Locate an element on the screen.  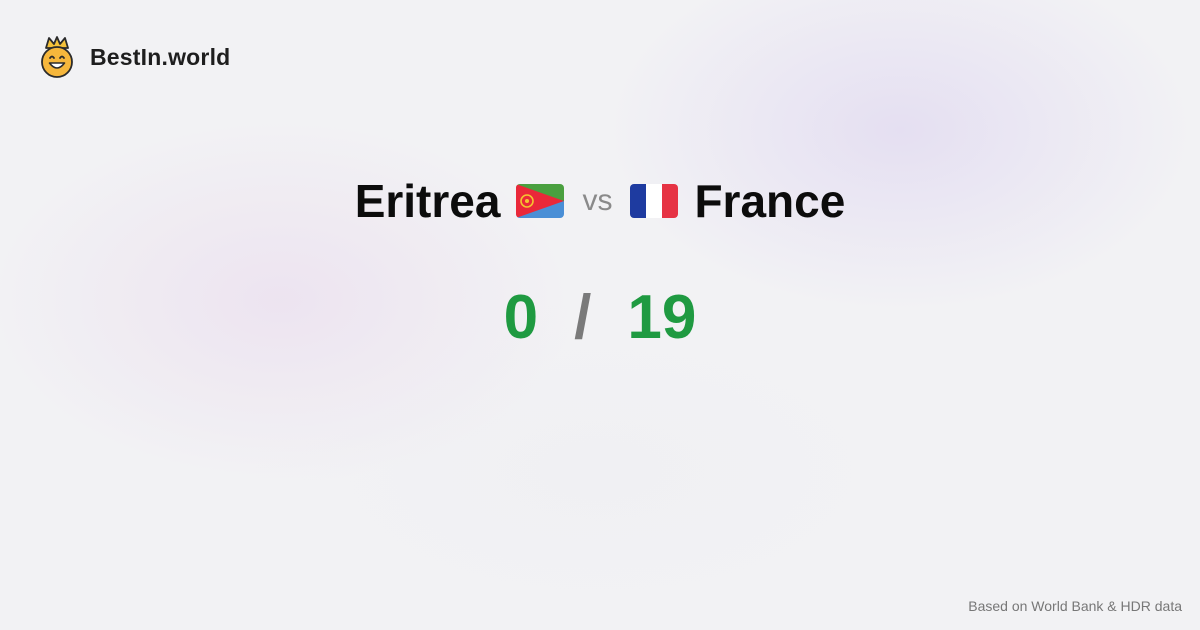
country-matchup: Eritrea vs France is located at coordinates (600, 201).